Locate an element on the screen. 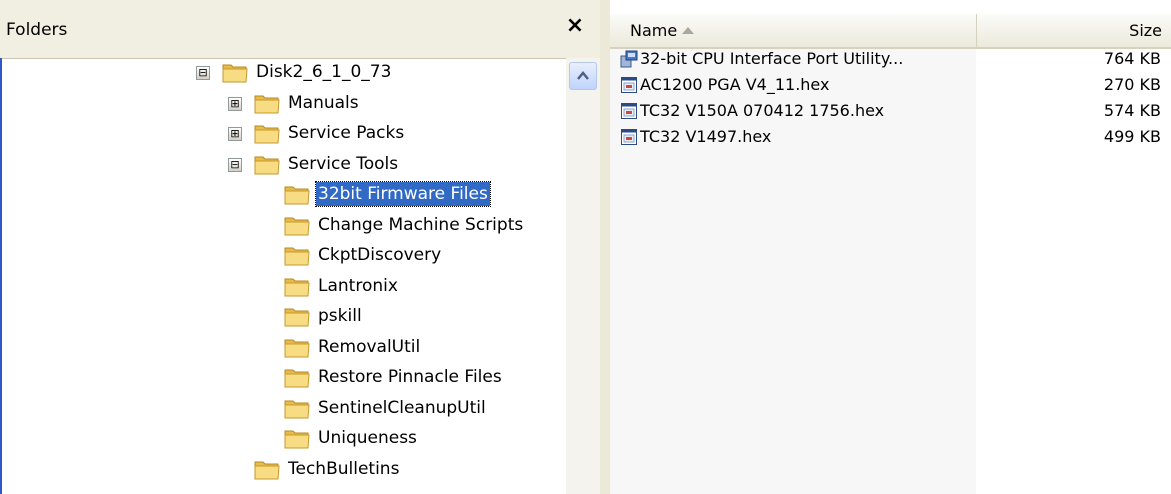 Image resolution: width=1171 pixels, height=494 pixels. tree-item: ⊟ Disk2_6_1_0_73 is located at coordinates (283, 73).